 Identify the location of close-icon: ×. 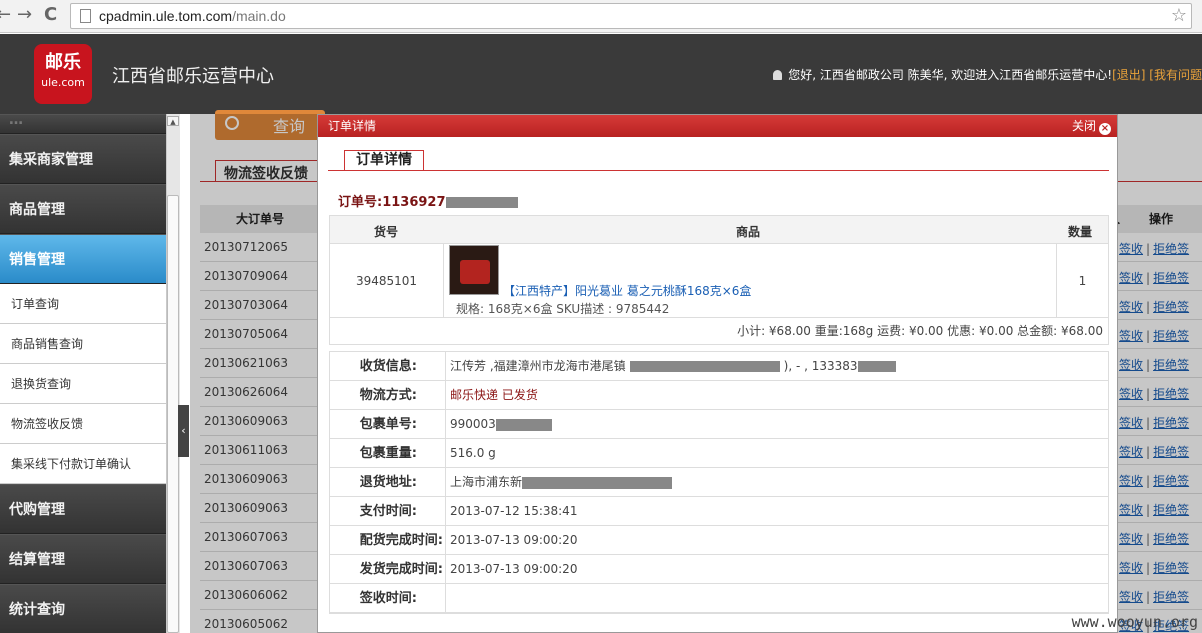
(1105, 129).